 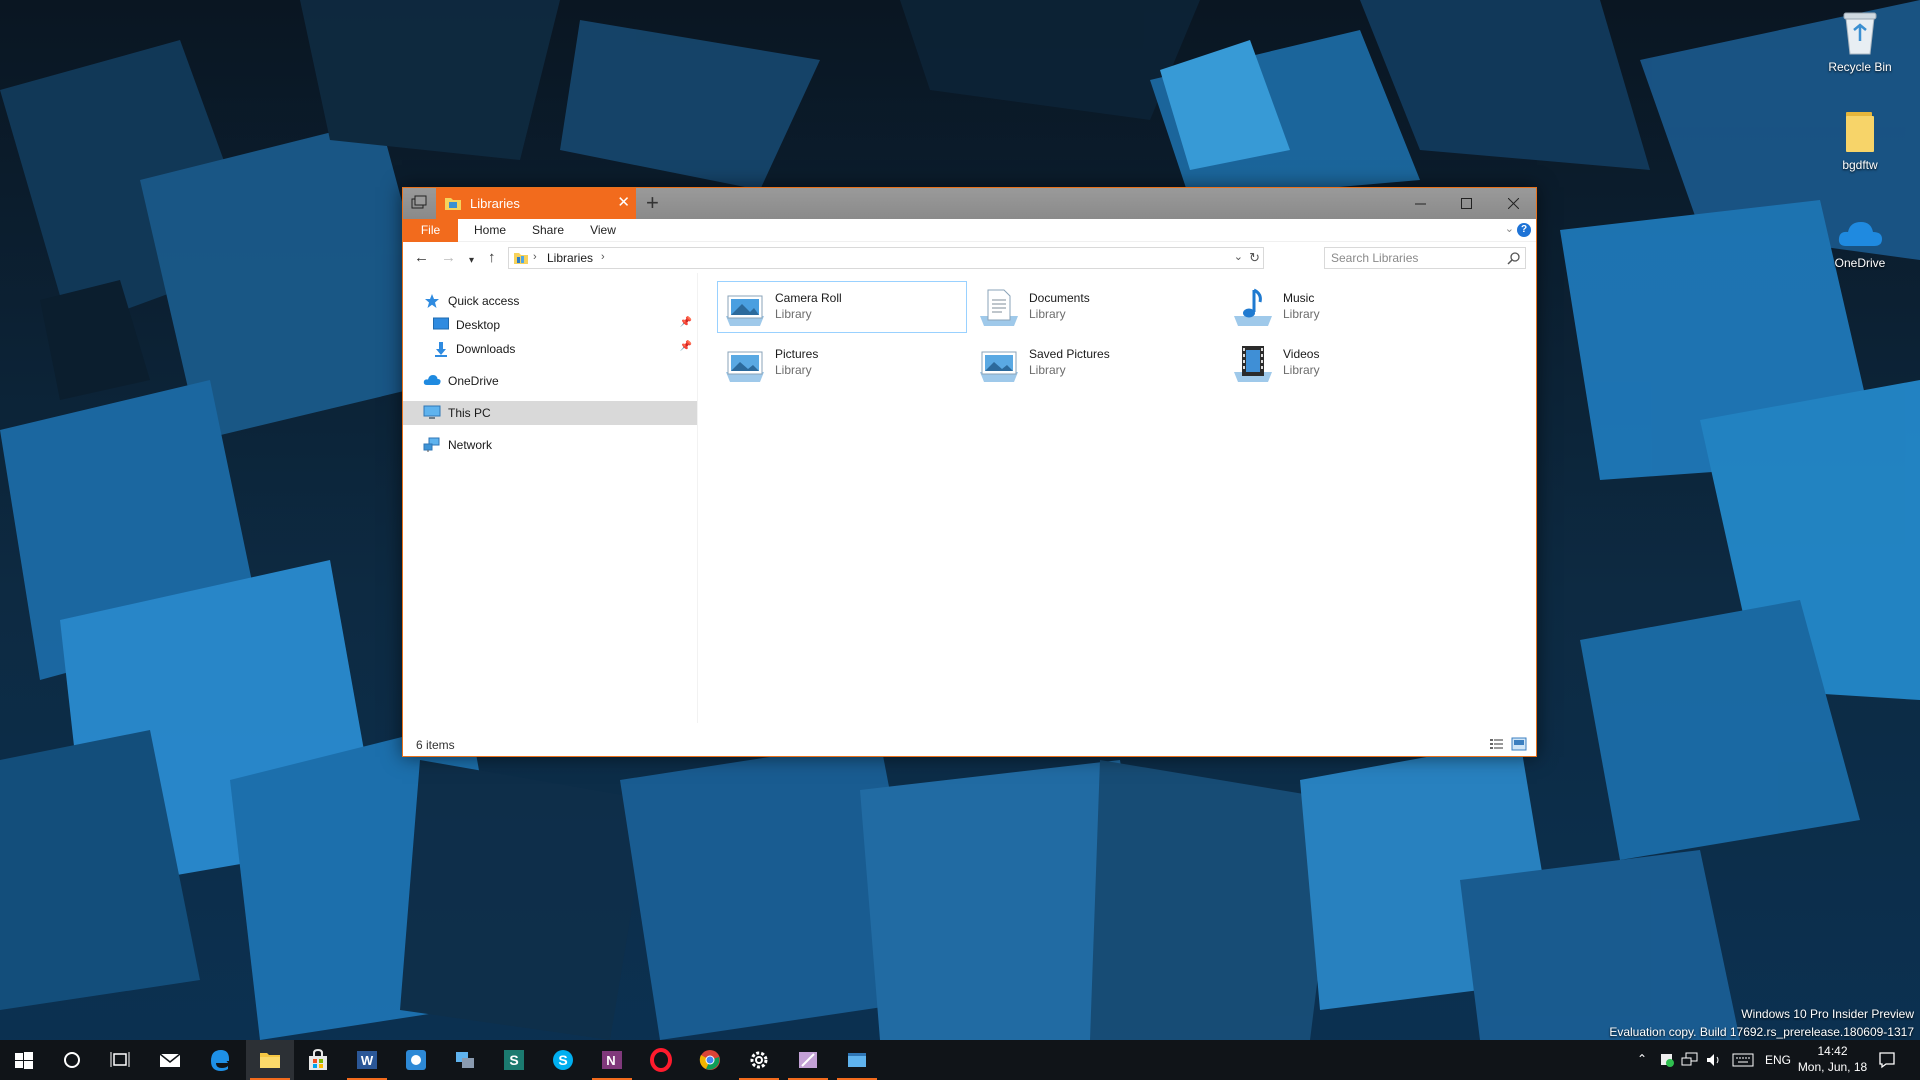 I want to click on library-item-documents: Documents Library, so click(x=1096, y=307).